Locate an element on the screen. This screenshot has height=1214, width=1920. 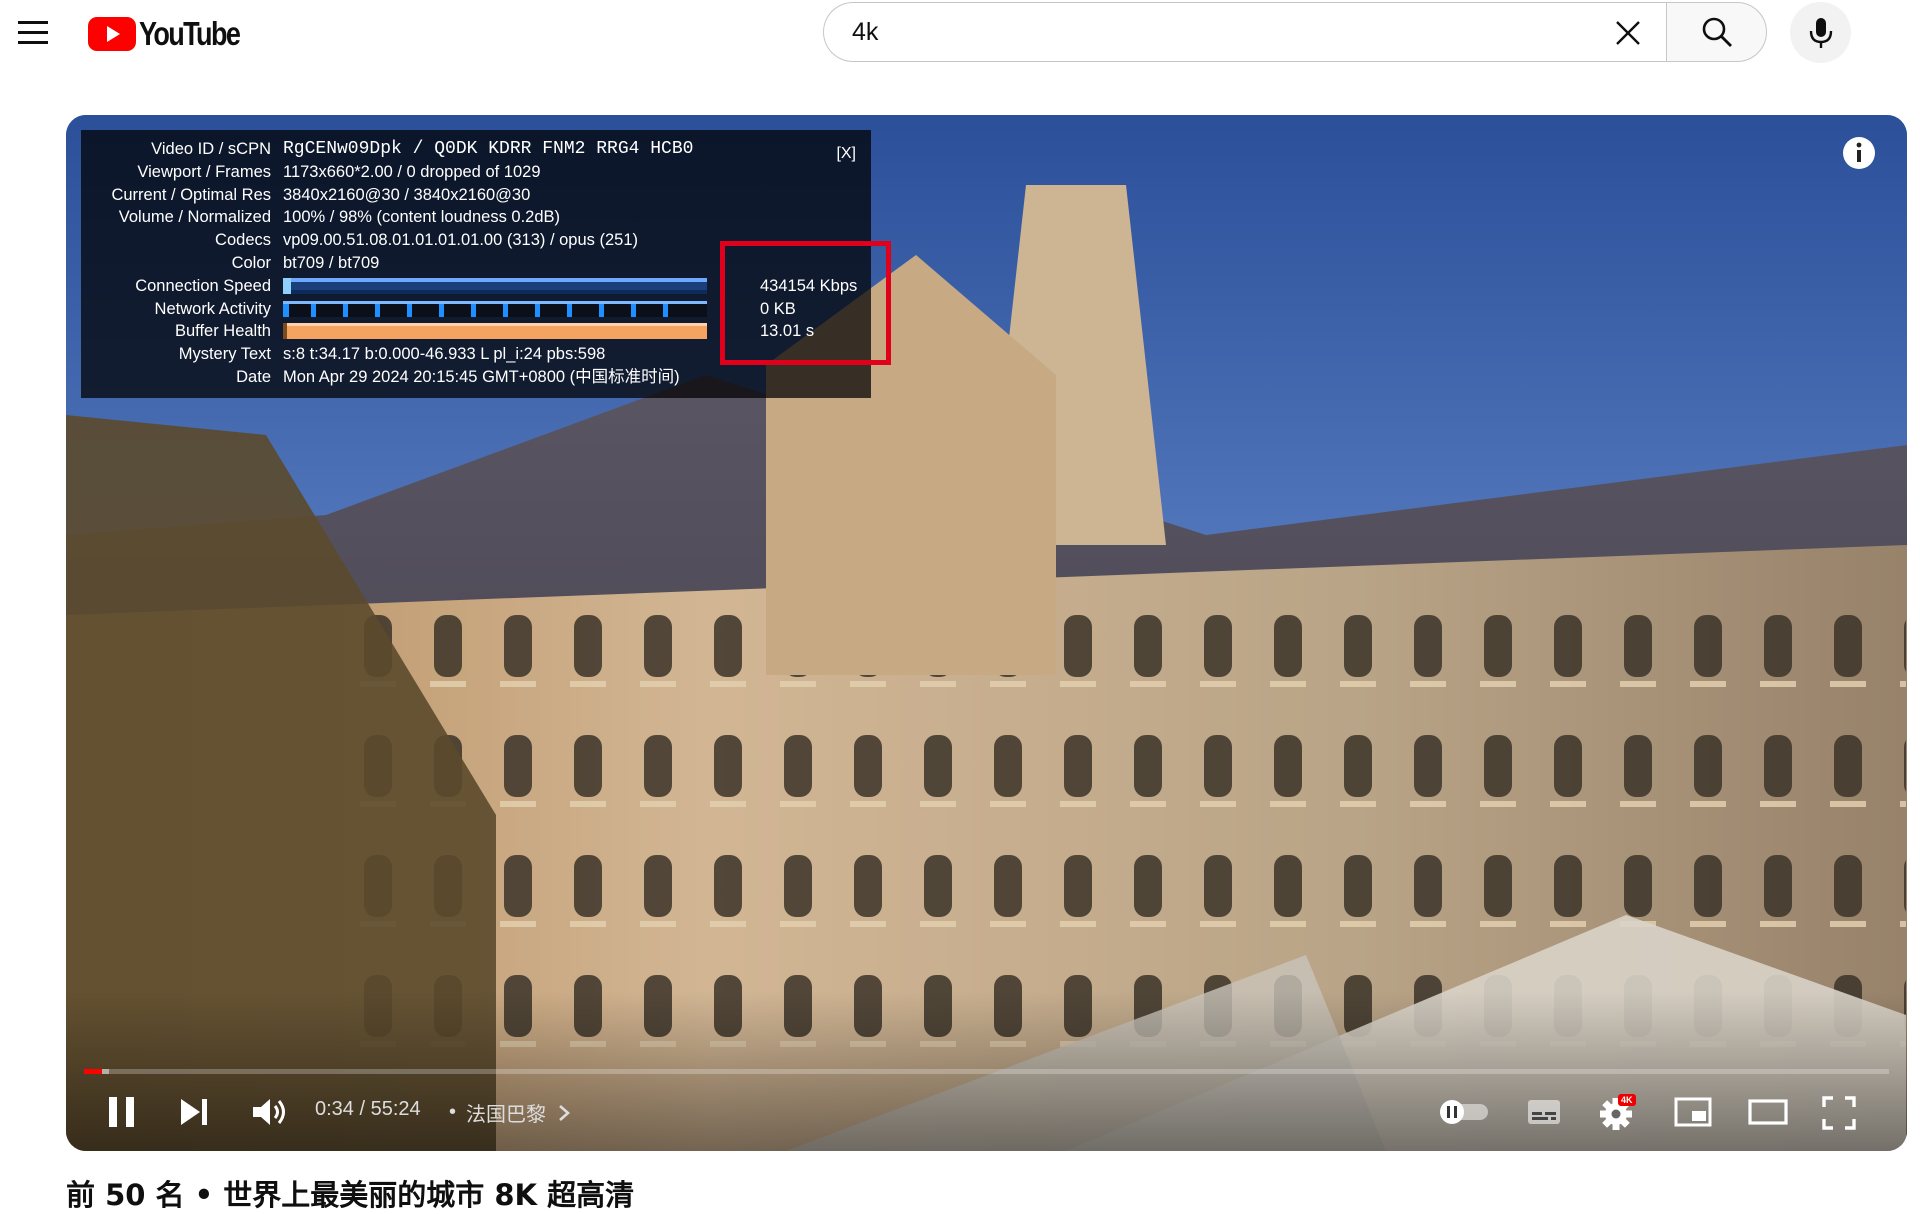
chapter-button: • 法国巴黎 is located at coordinates (510, 1112).